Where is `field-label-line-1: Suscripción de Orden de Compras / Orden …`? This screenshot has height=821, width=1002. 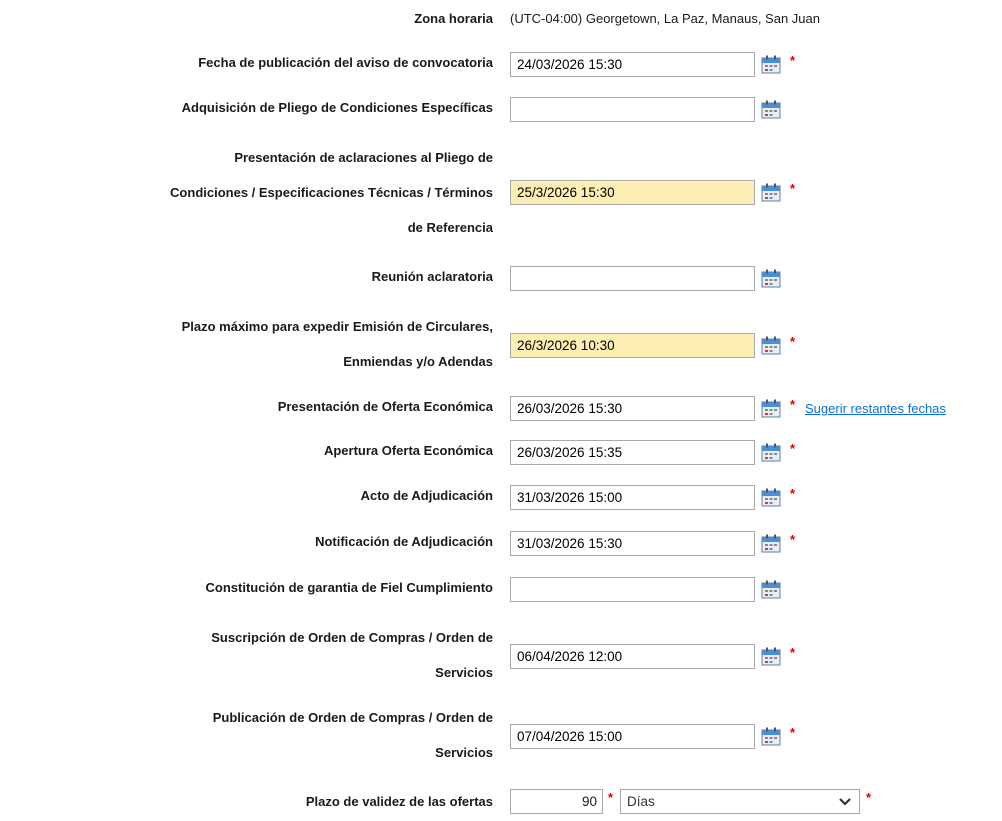
field-label-line-1: Suscripción de Orden de Compras / Orden … is located at coordinates (352, 637).